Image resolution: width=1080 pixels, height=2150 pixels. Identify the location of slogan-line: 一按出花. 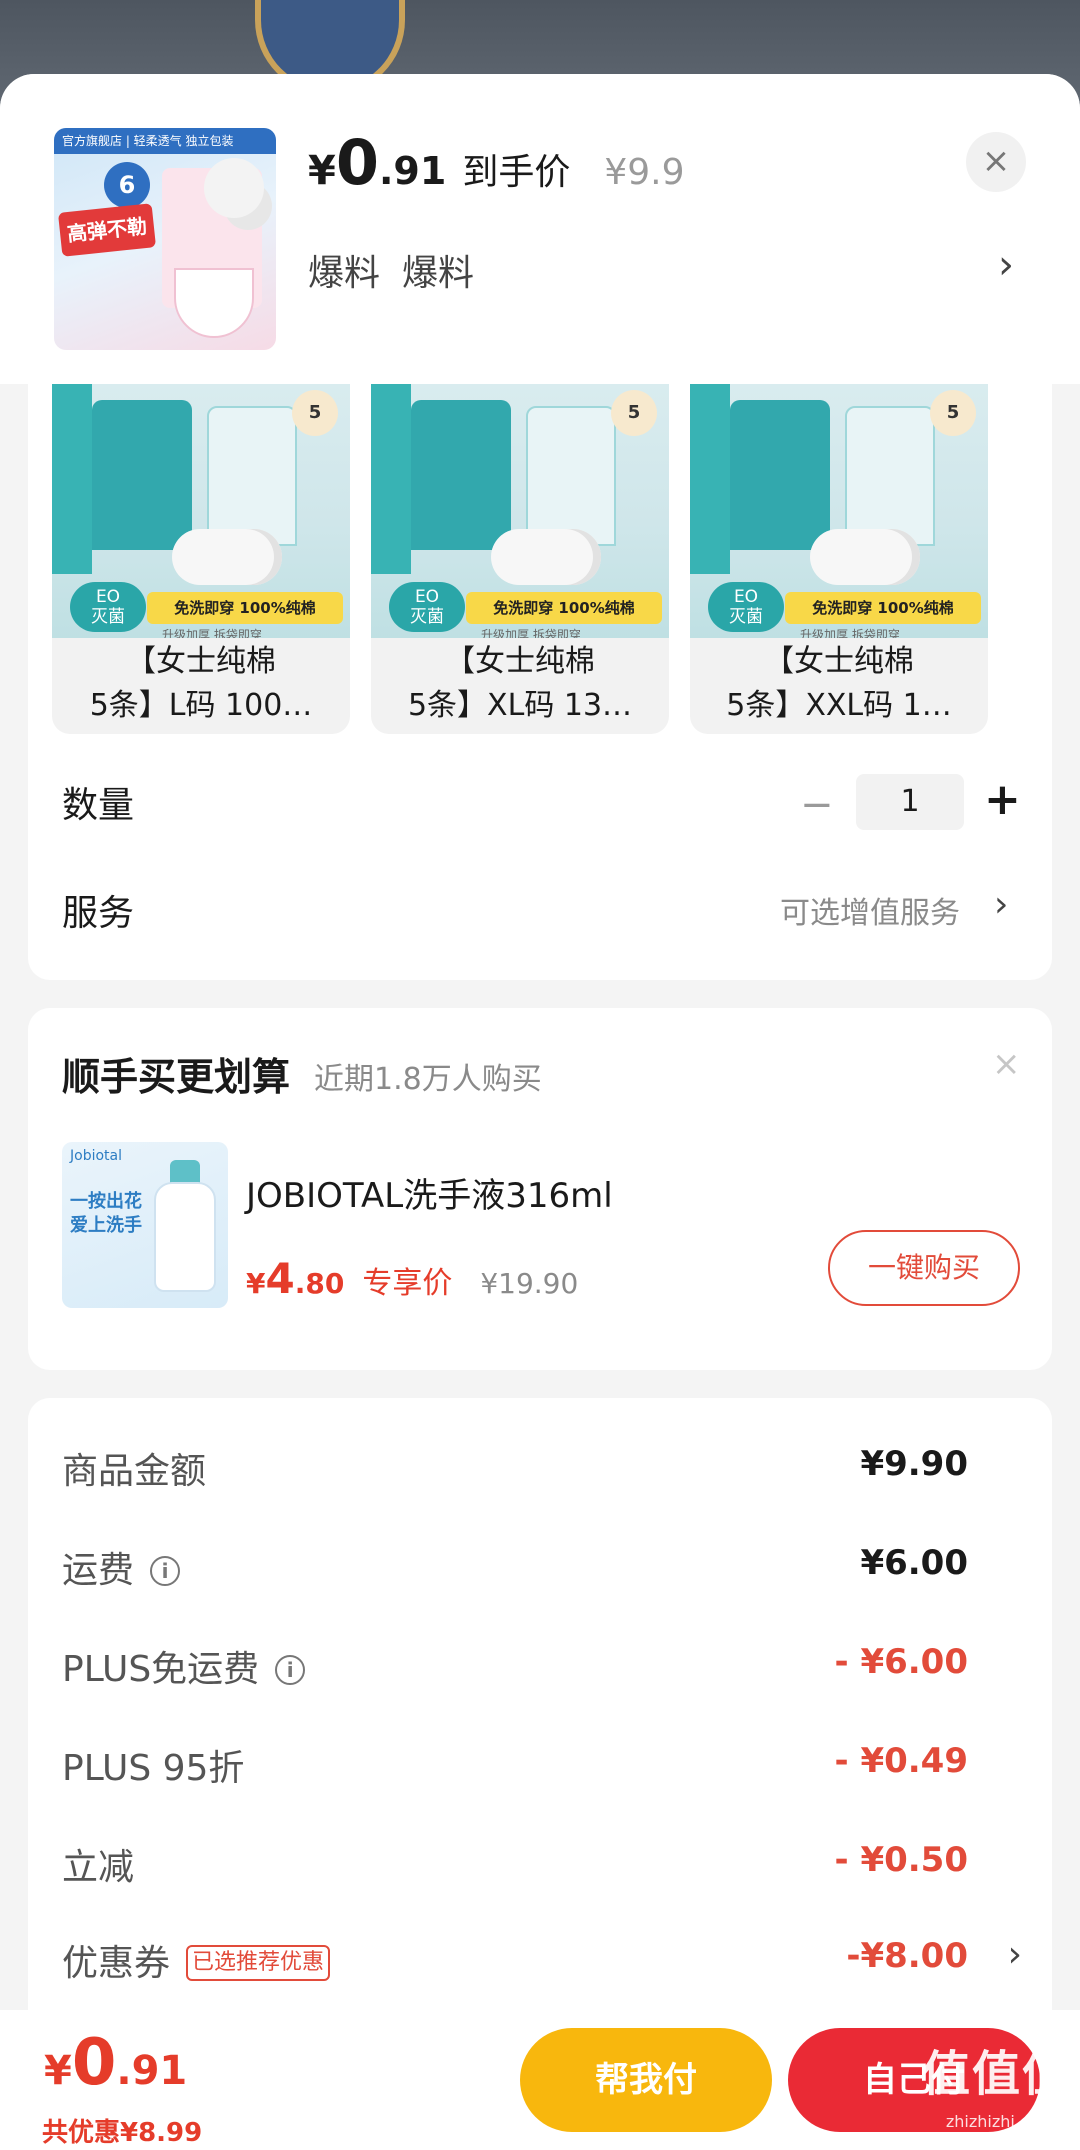
(106, 1201).